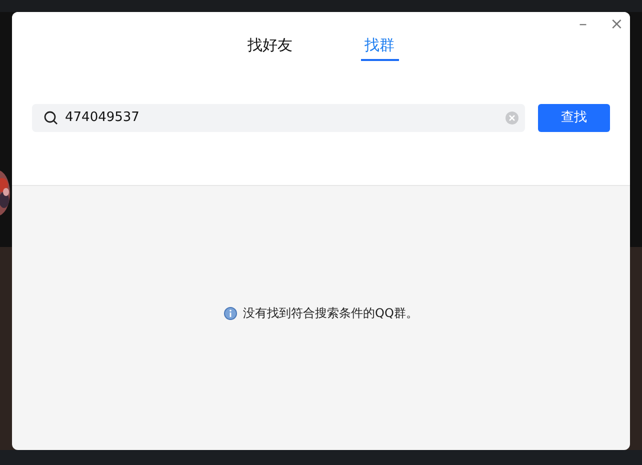 The width and height of the screenshot is (642, 465). I want to click on search-icon, so click(51, 117).